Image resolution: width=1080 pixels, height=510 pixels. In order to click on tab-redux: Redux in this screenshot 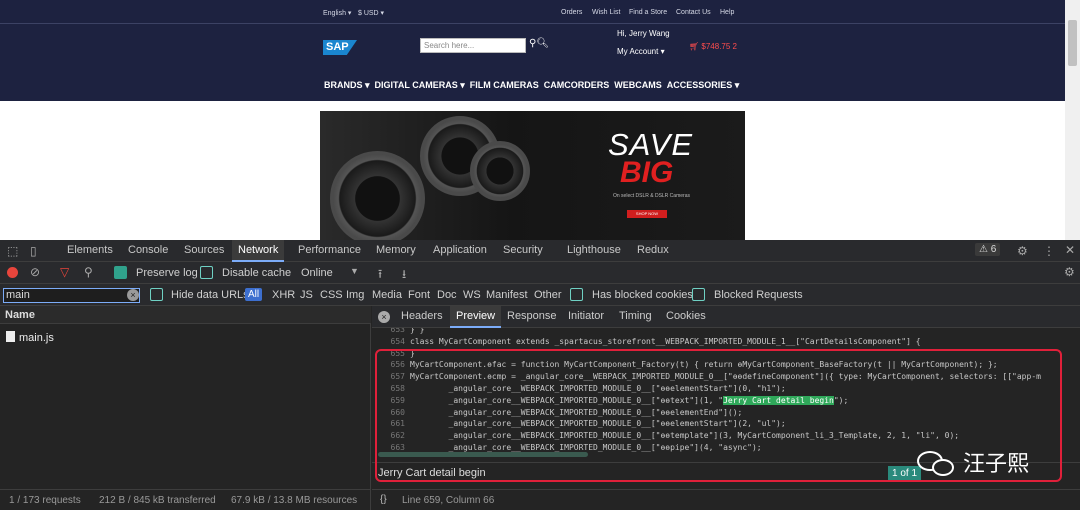, I will do `click(653, 250)`.